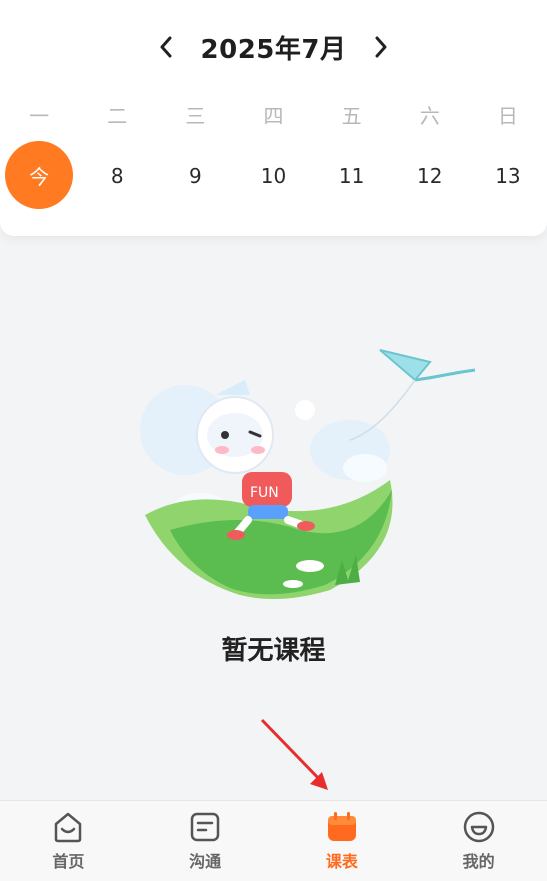 The width and height of the screenshot is (547, 881). What do you see at coordinates (273, 651) in the screenshot?
I see `empty-state-message: 暂无课程` at bounding box center [273, 651].